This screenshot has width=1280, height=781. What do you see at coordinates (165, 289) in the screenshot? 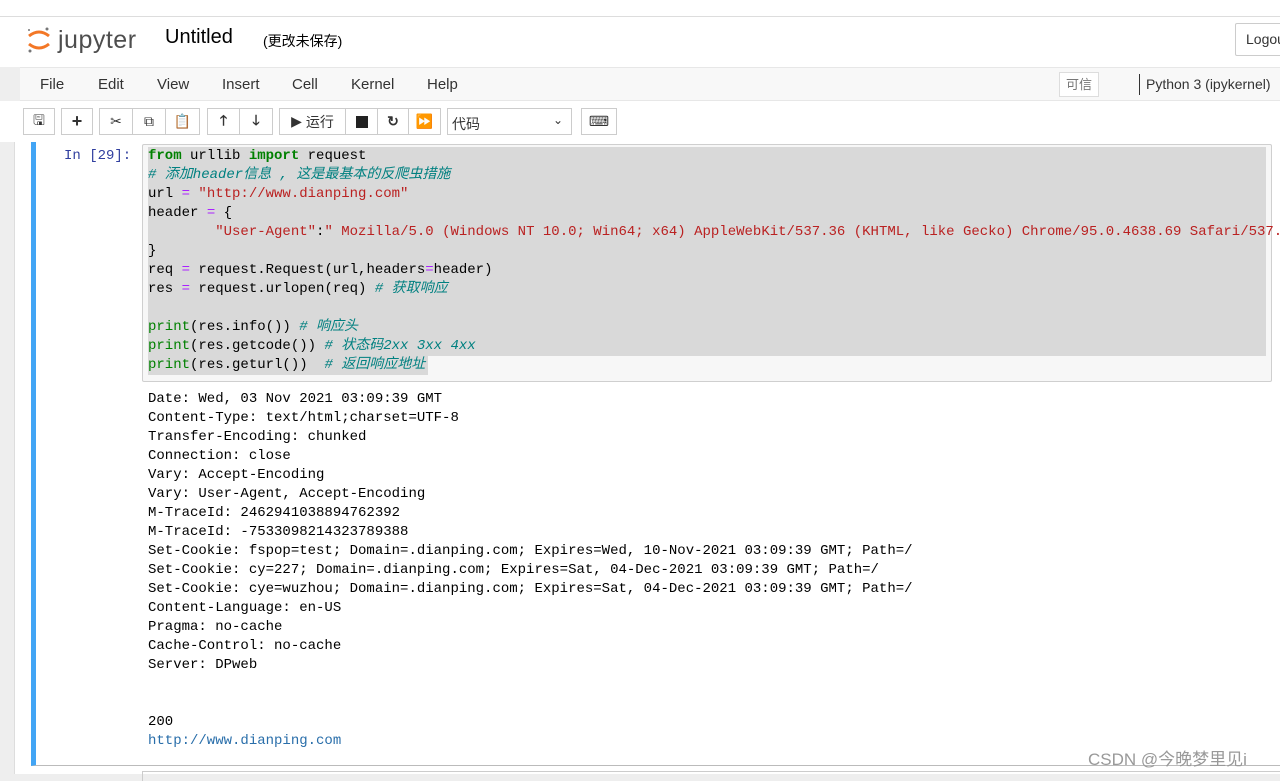
I see `code-token: res` at bounding box center [165, 289].